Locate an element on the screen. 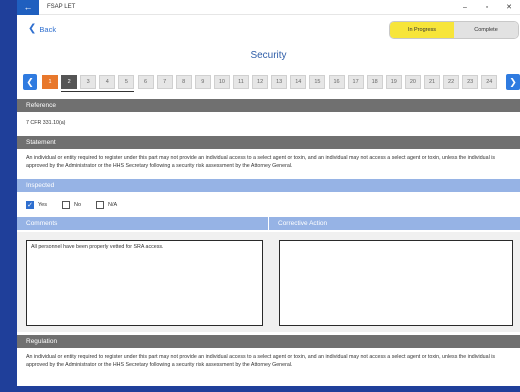  page-group-underline is located at coordinates (98, 91).